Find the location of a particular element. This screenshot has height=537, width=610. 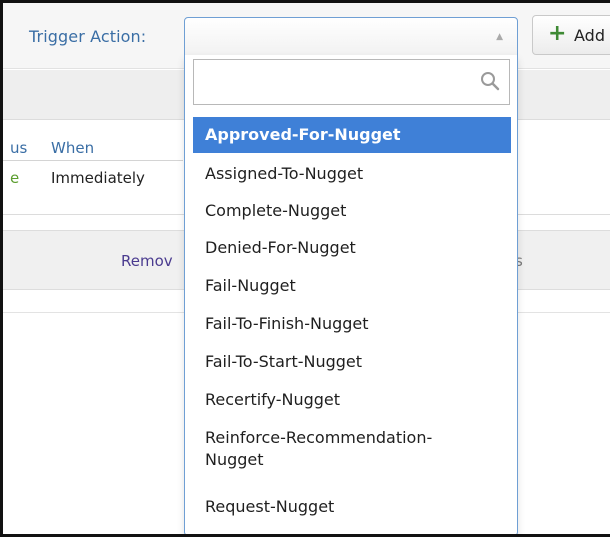

triangle-up-icon: ▲ is located at coordinates (499, 37).